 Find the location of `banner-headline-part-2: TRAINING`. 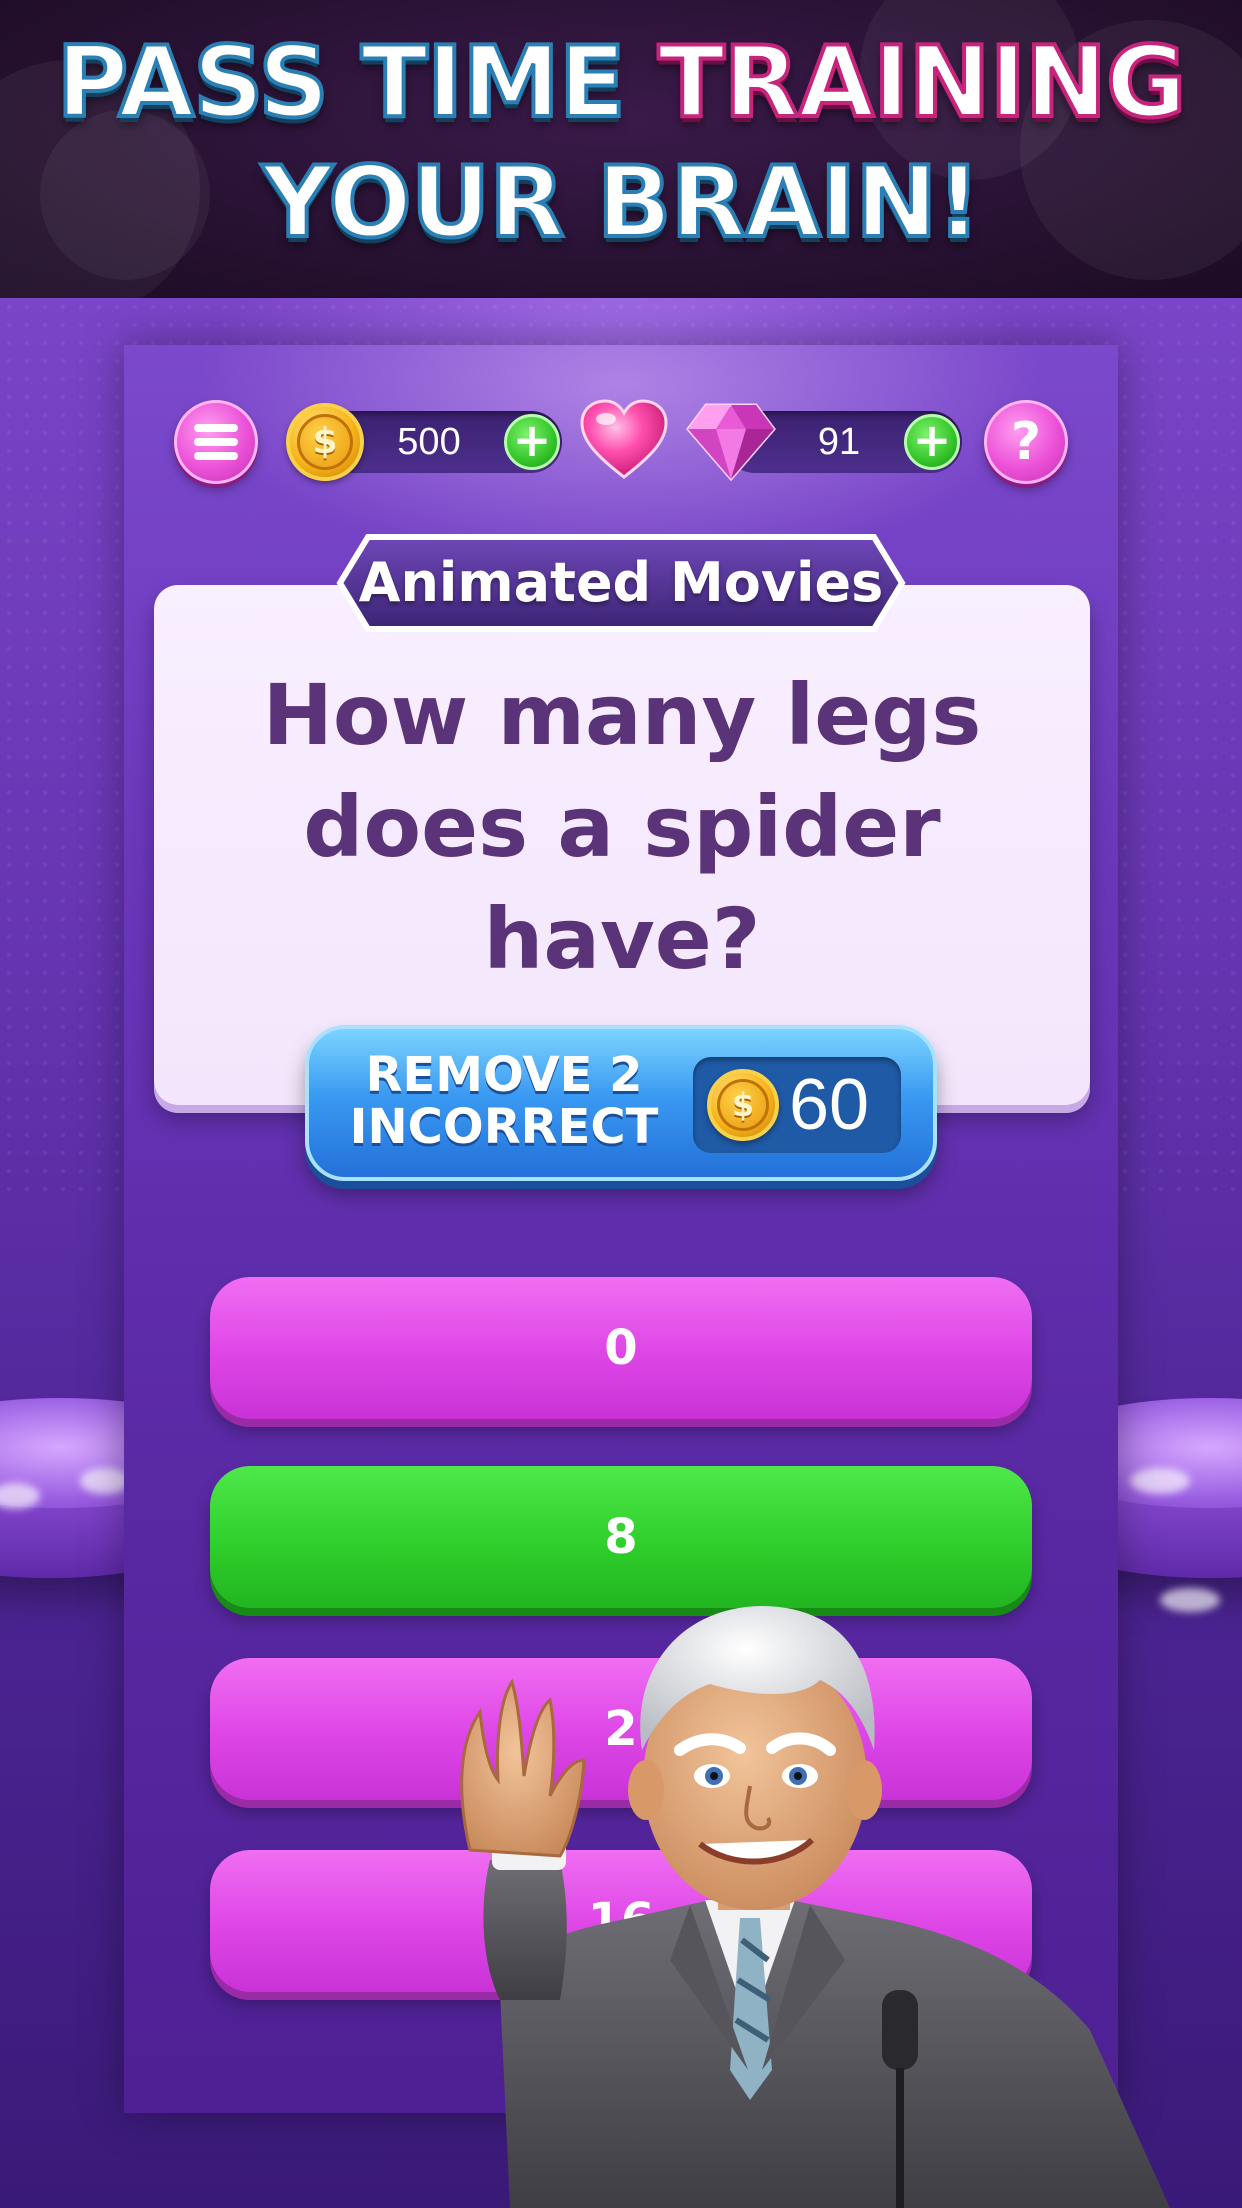

banner-headline-part-2: TRAINING is located at coordinates (922, 83).